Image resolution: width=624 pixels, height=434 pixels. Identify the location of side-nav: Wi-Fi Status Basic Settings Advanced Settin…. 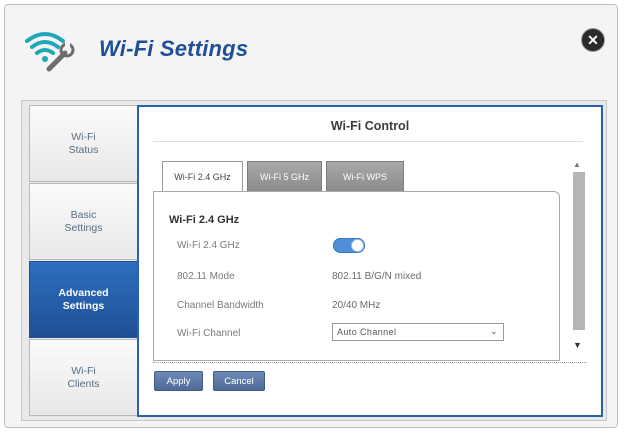
(83, 261).